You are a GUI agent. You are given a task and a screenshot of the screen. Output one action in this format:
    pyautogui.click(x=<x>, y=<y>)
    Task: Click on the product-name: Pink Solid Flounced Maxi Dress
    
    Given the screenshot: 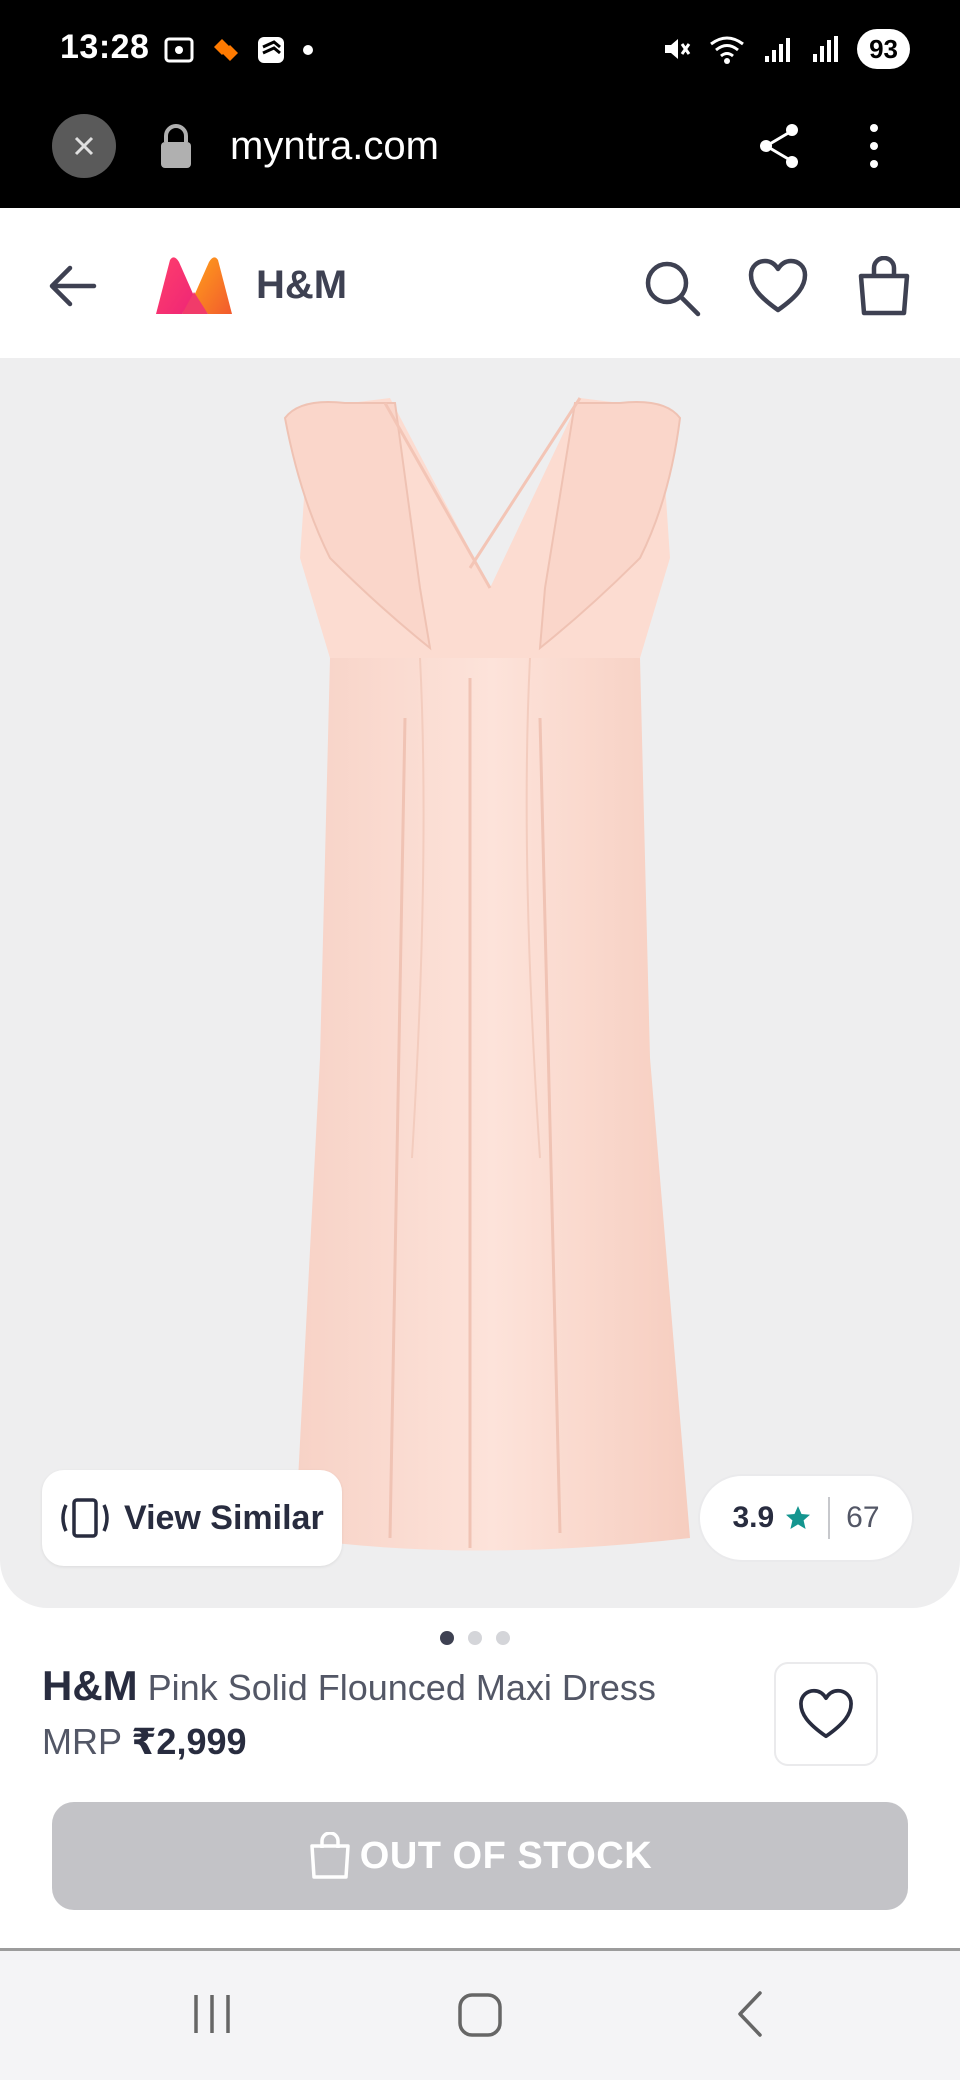 What is the action you would take?
    pyautogui.click(x=401, y=1687)
    